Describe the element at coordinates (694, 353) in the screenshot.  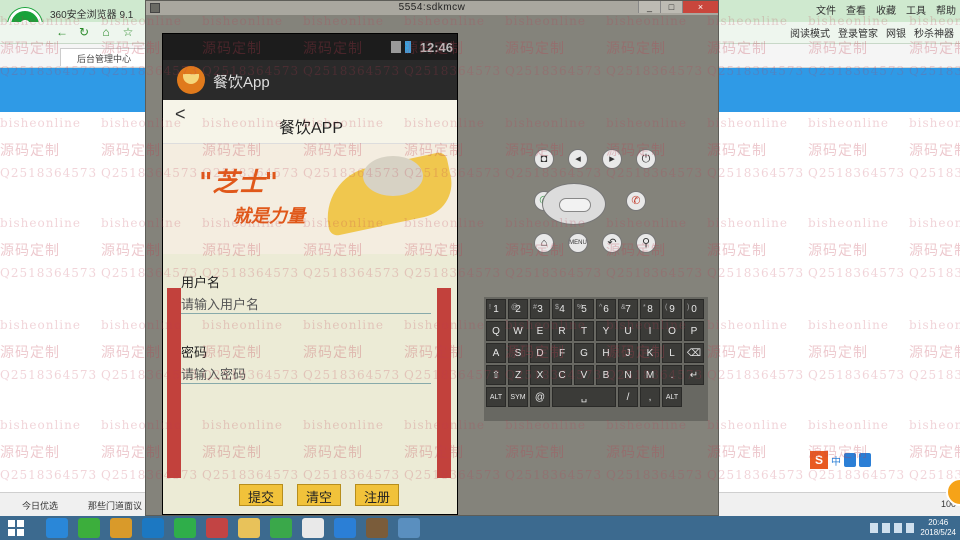
I see `backspace-key-icon: ⌫` at that location.